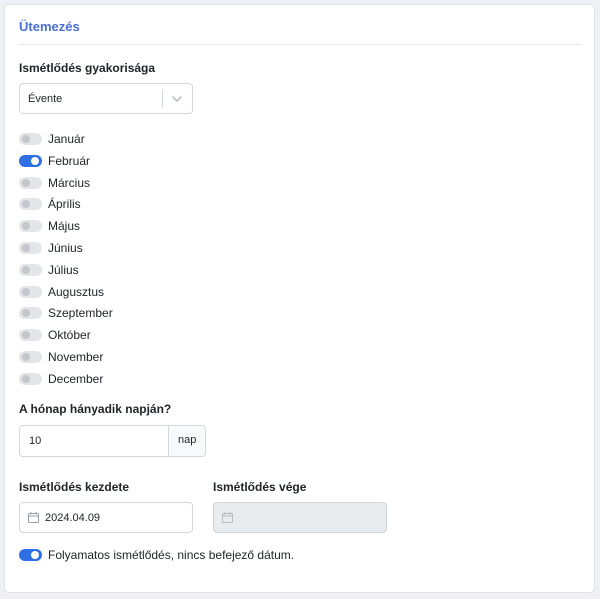  What do you see at coordinates (162, 99) in the screenshot?
I see `select-separator` at bounding box center [162, 99].